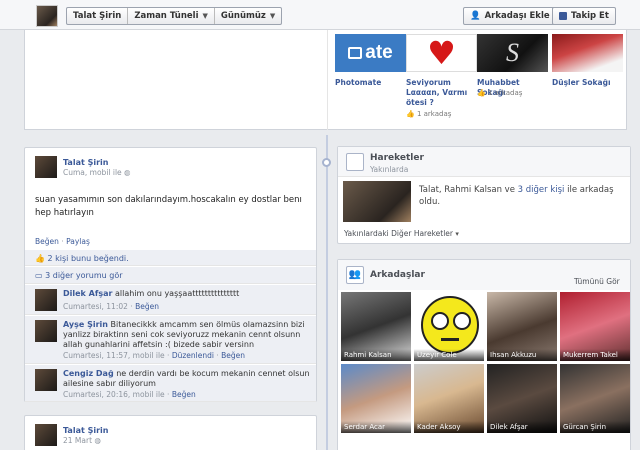  I want to click on friend-name: Kader Aksoy, so click(449, 427).